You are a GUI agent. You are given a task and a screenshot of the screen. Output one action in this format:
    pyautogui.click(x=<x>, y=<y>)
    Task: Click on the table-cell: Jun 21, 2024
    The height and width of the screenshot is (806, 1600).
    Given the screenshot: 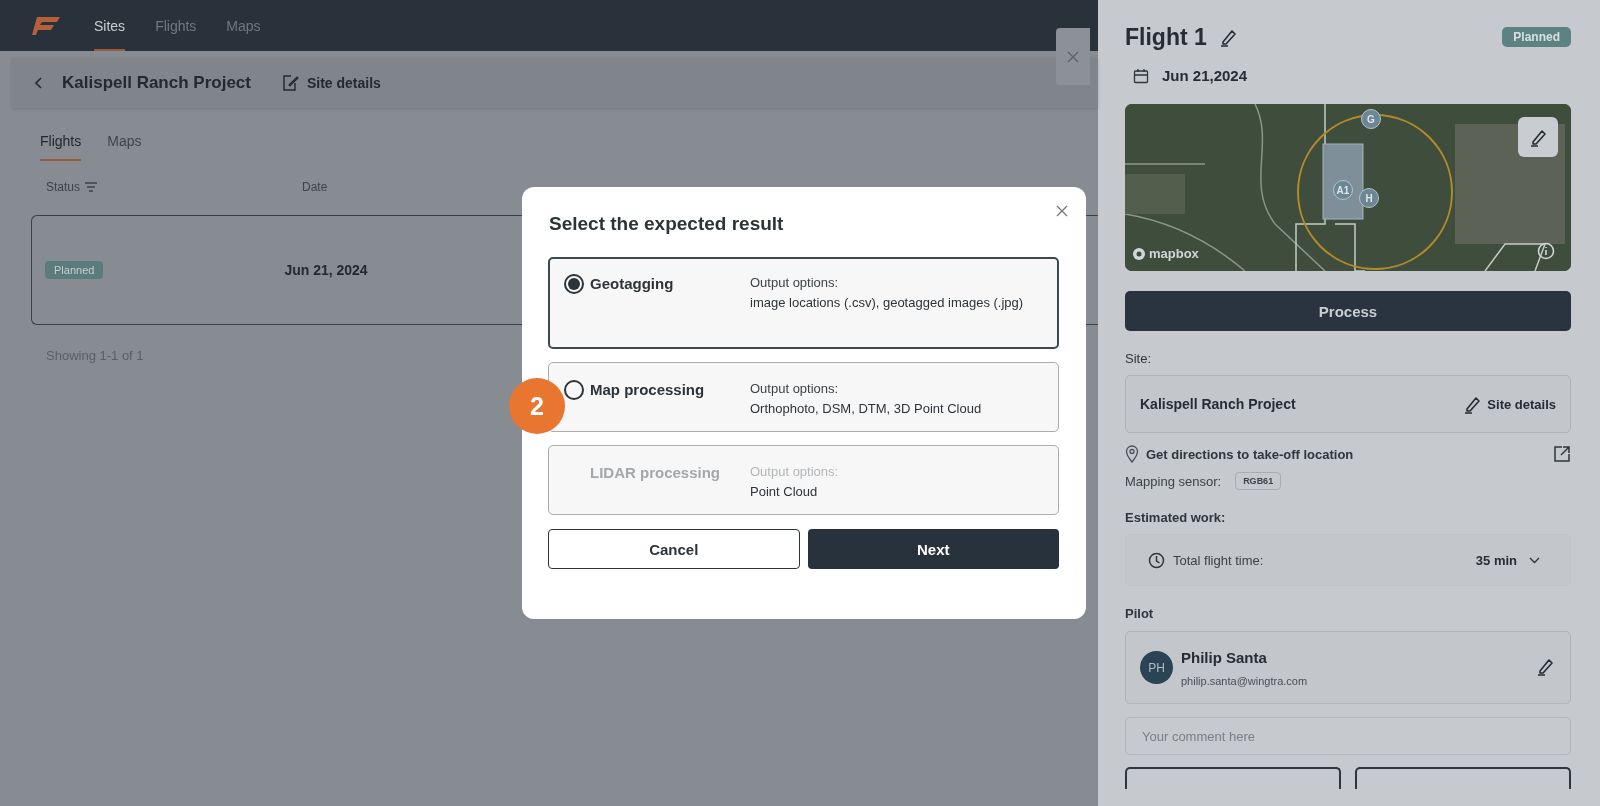 What is the action you would take?
    pyautogui.click(x=326, y=270)
    